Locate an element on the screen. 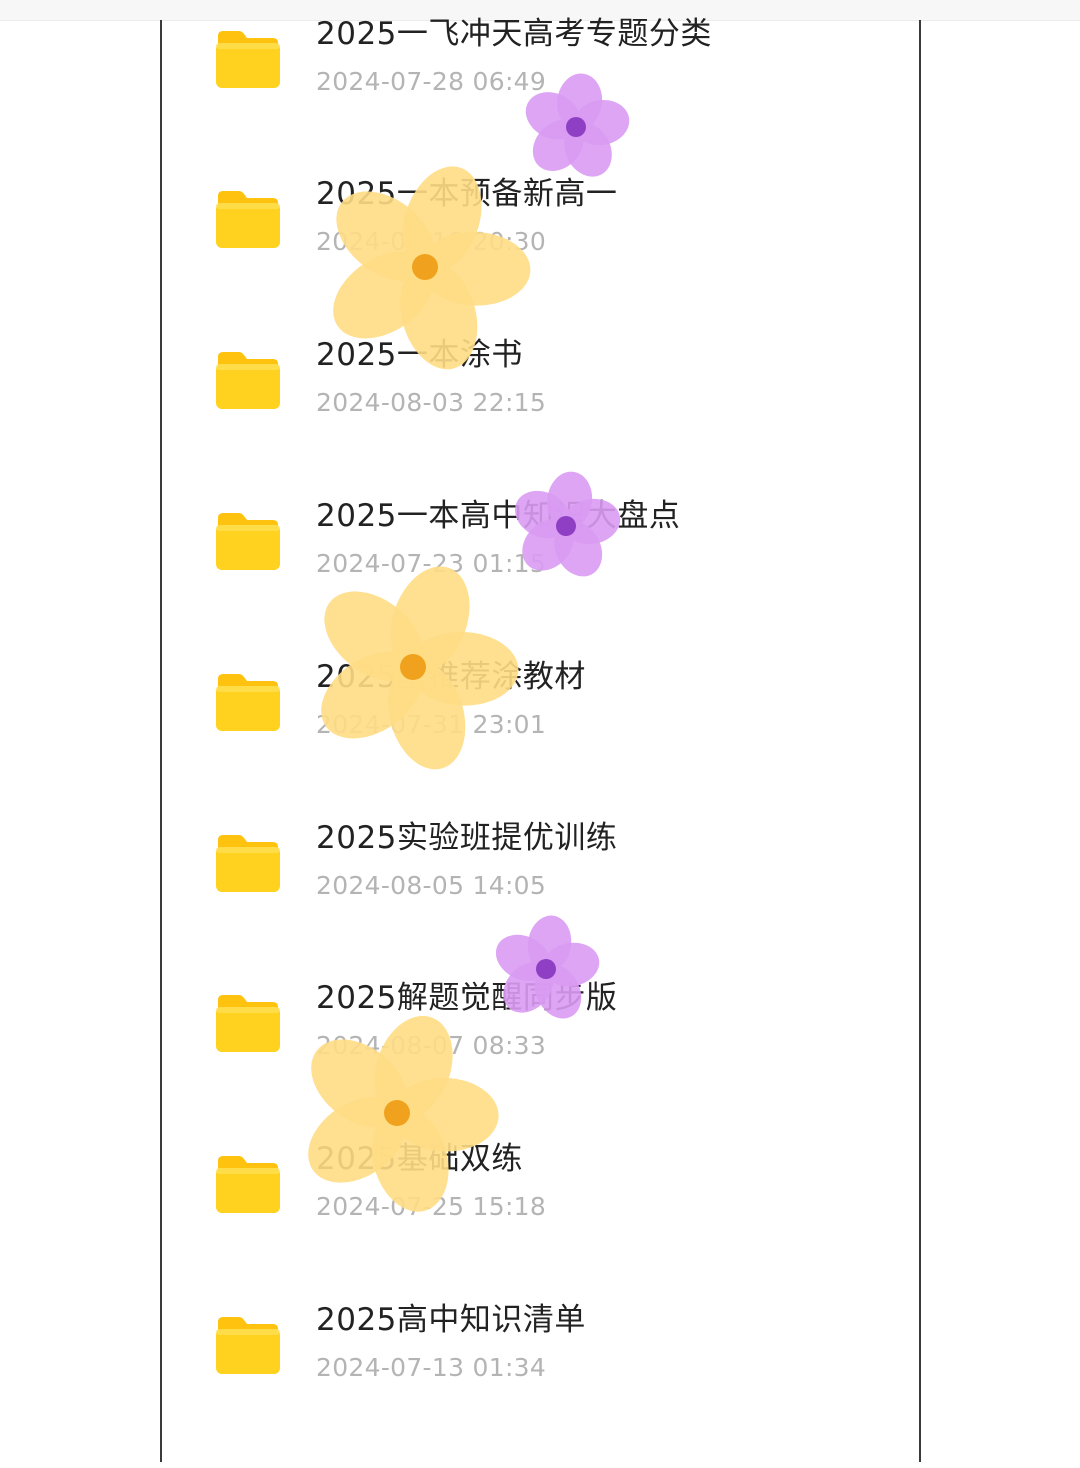  file-row: 2025一本预备新高一 2024-07-18 20:30 is located at coordinates (540, 240).